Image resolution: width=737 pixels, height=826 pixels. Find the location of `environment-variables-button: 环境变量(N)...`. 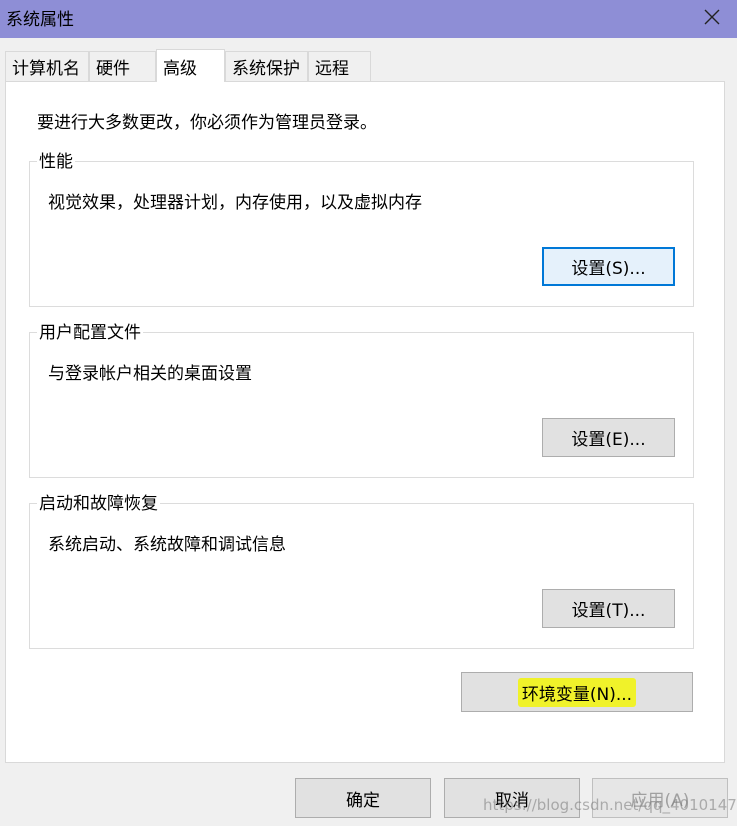

environment-variables-button: 环境变量(N)... is located at coordinates (577, 692).